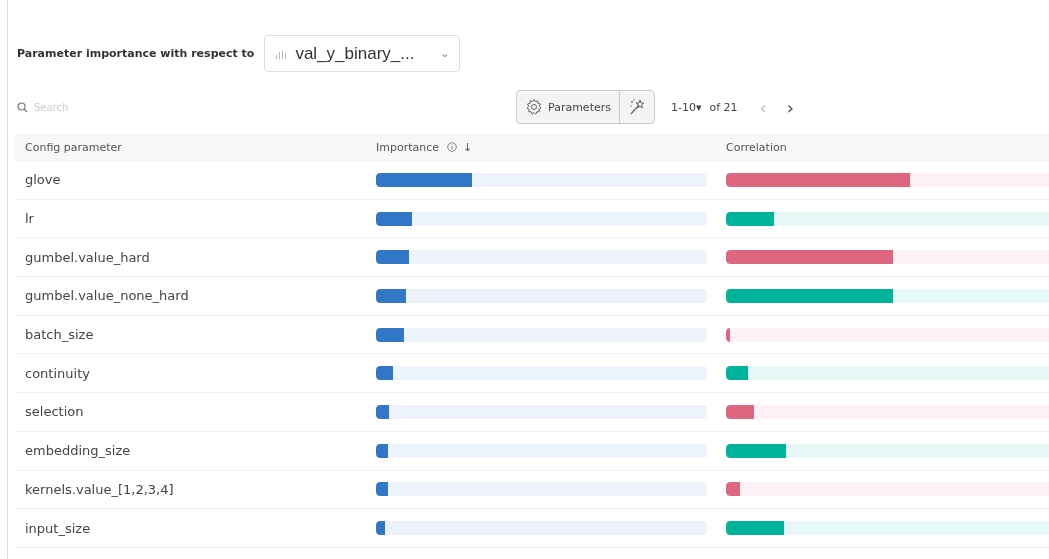 The height and width of the screenshot is (559, 1049). What do you see at coordinates (22, 107) in the screenshot?
I see `search-icon` at bounding box center [22, 107].